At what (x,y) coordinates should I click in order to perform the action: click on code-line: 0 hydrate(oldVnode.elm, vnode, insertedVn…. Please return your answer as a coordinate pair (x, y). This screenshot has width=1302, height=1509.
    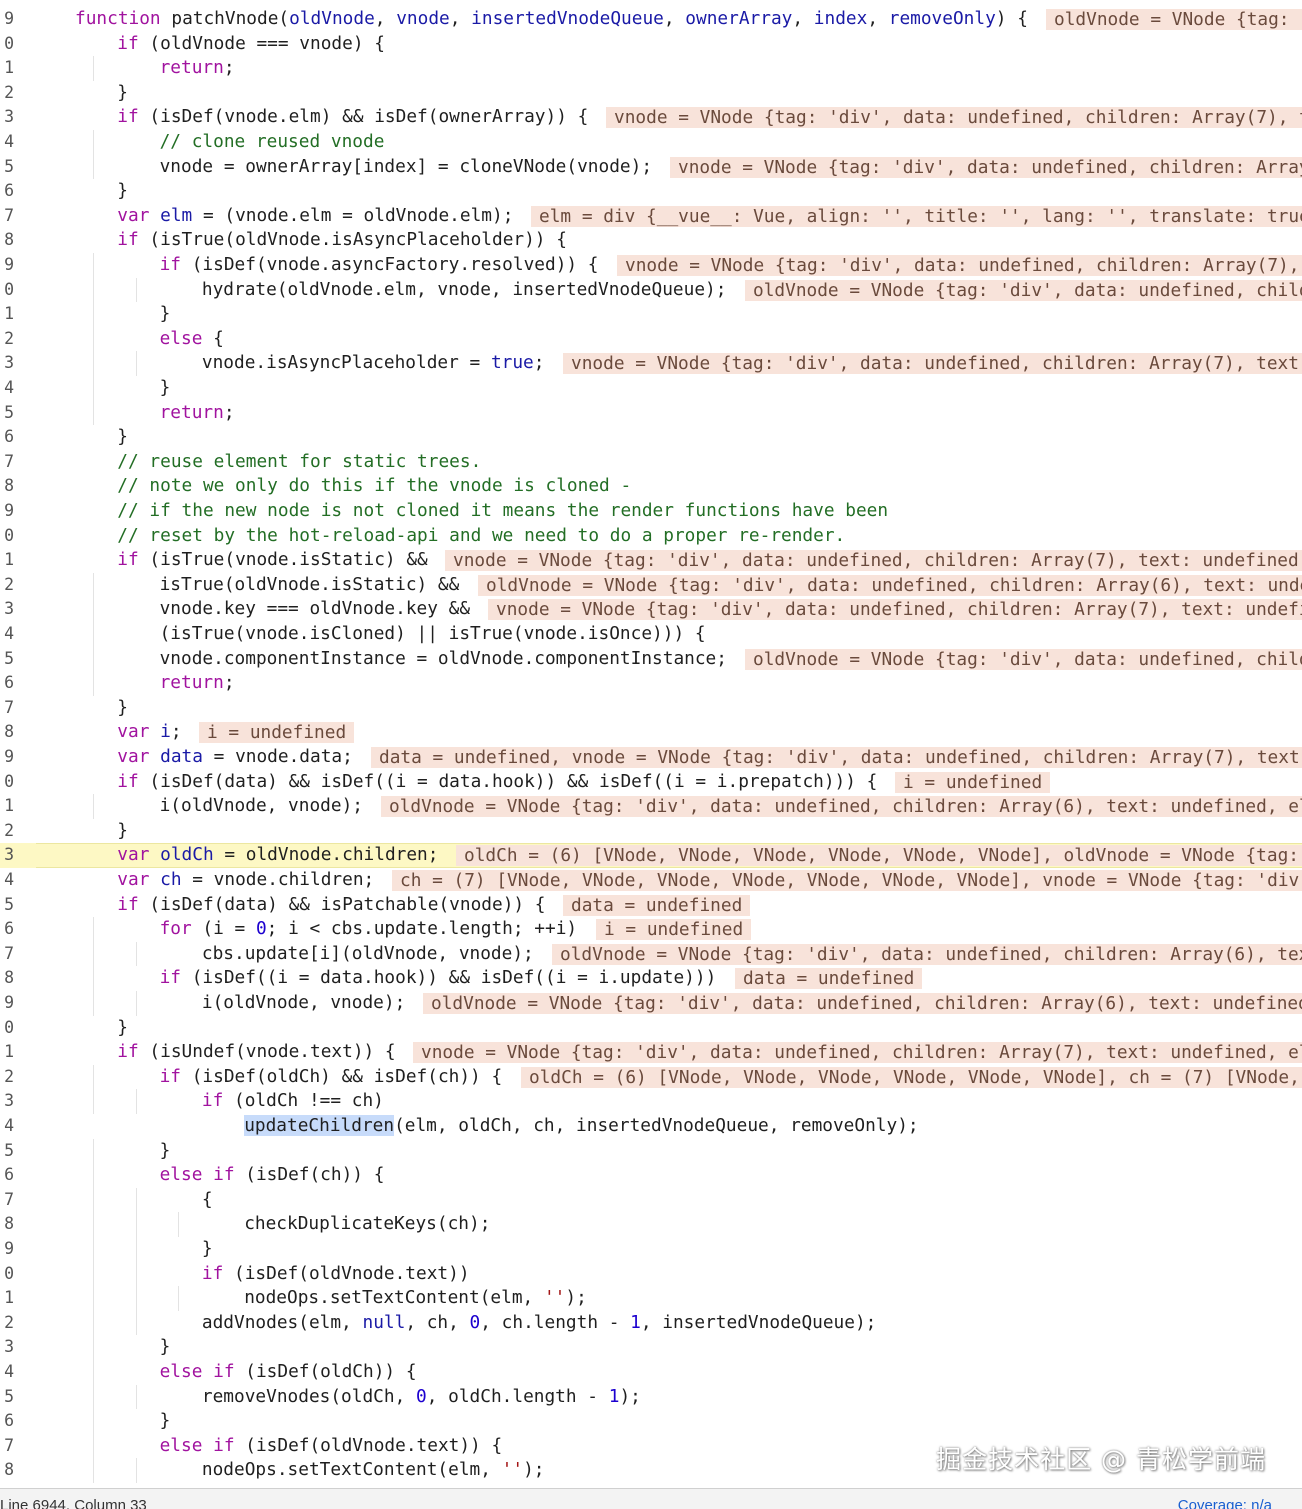
    Looking at the image, I should click on (651, 290).